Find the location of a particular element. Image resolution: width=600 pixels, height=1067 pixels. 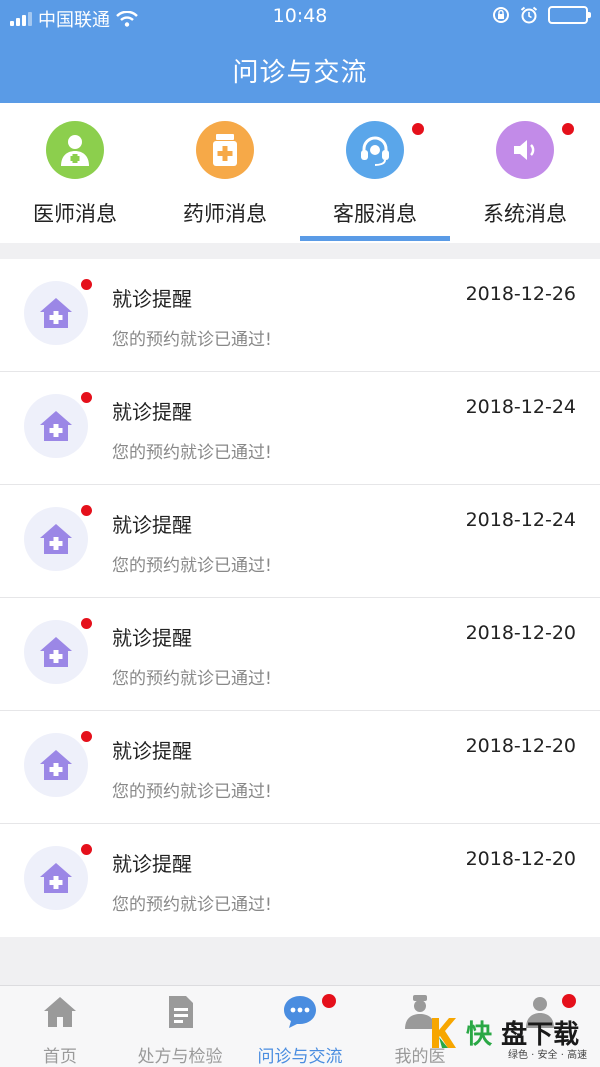

tab-label: 客服消息 is located at coordinates (375, 214).